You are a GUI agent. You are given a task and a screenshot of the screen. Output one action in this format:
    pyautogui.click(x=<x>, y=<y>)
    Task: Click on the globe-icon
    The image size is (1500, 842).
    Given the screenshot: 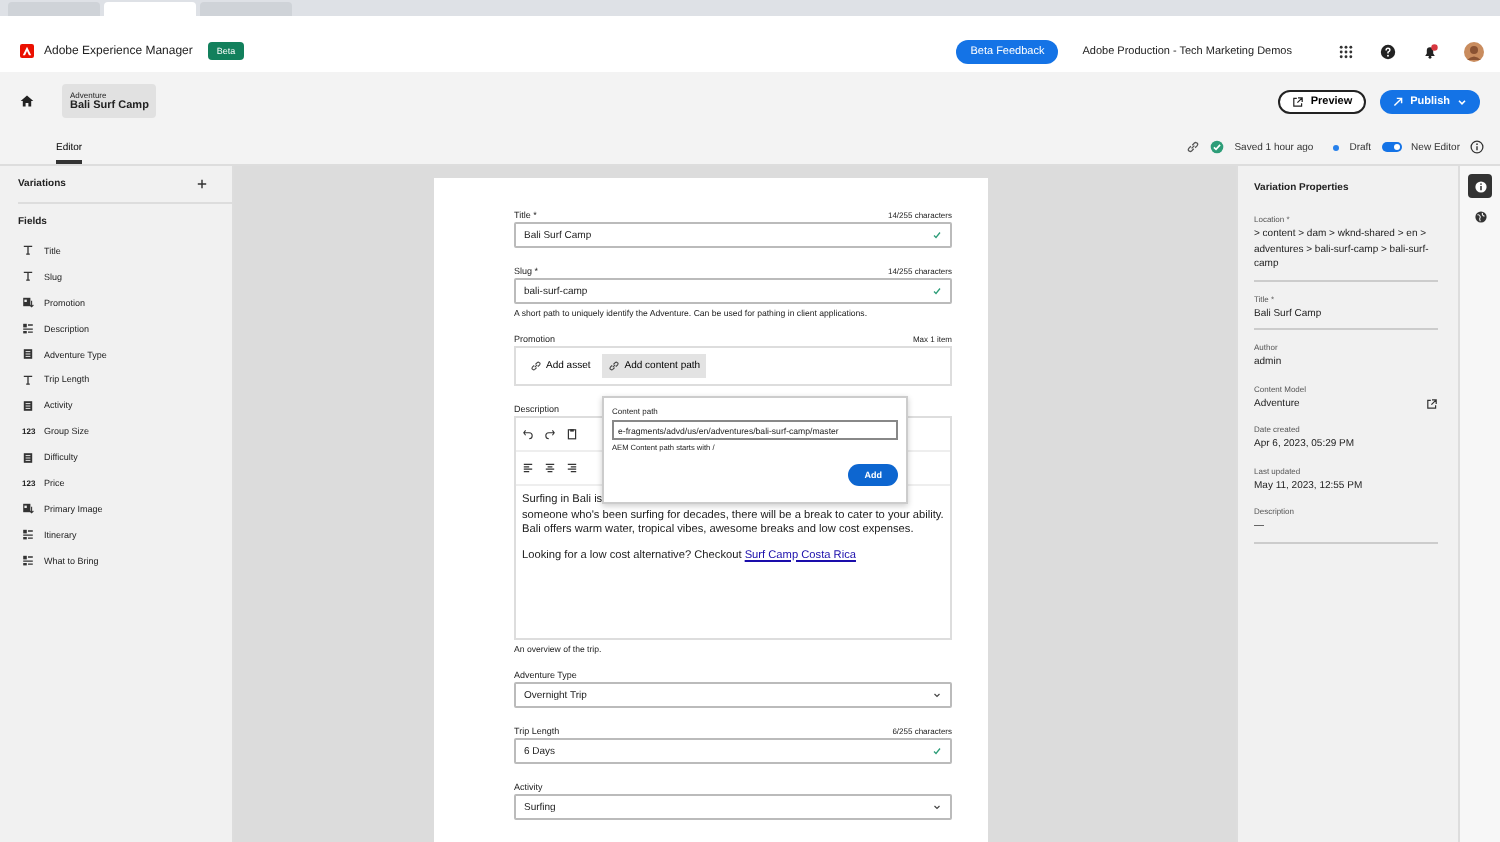 What is the action you would take?
    pyautogui.click(x=1480, y=216)
    